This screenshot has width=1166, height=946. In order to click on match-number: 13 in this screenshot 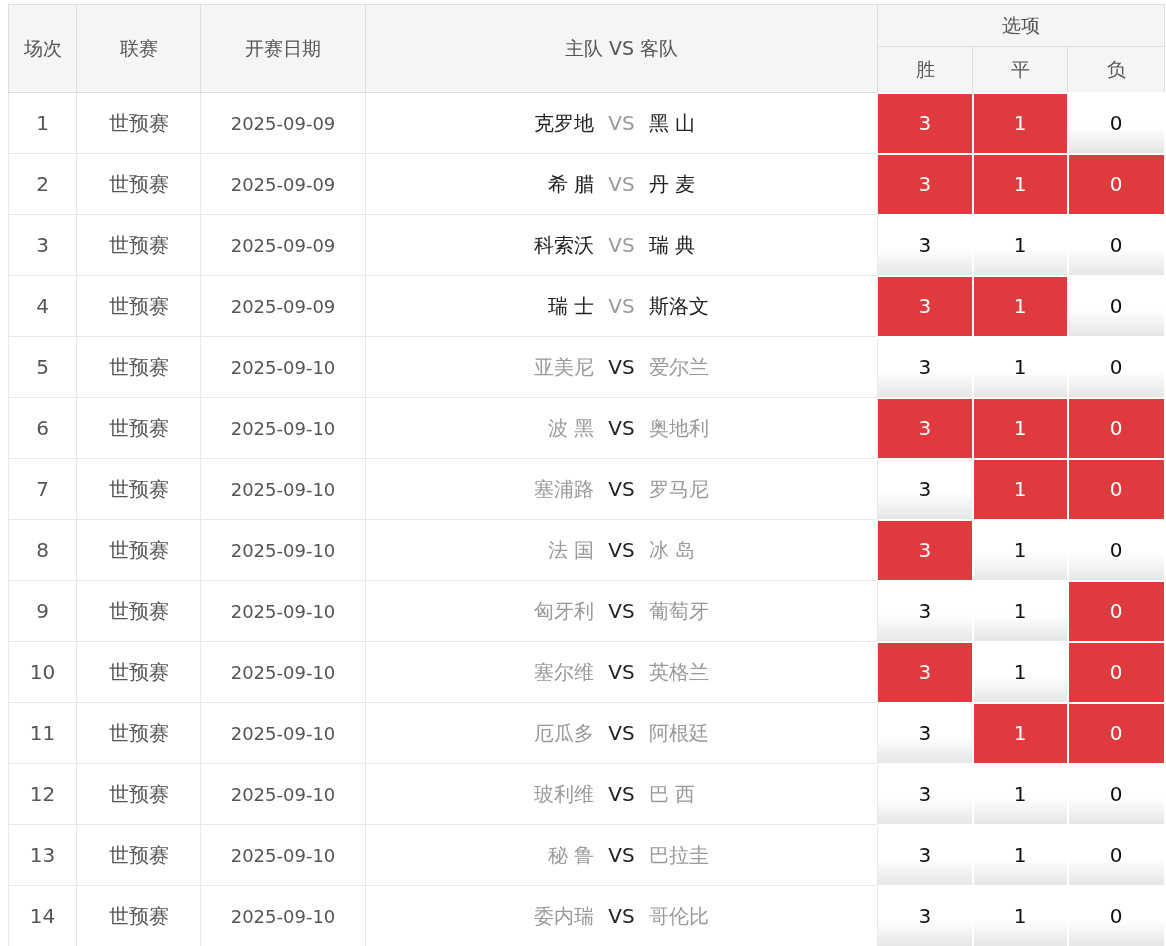, I will do `click(42, 855)`.